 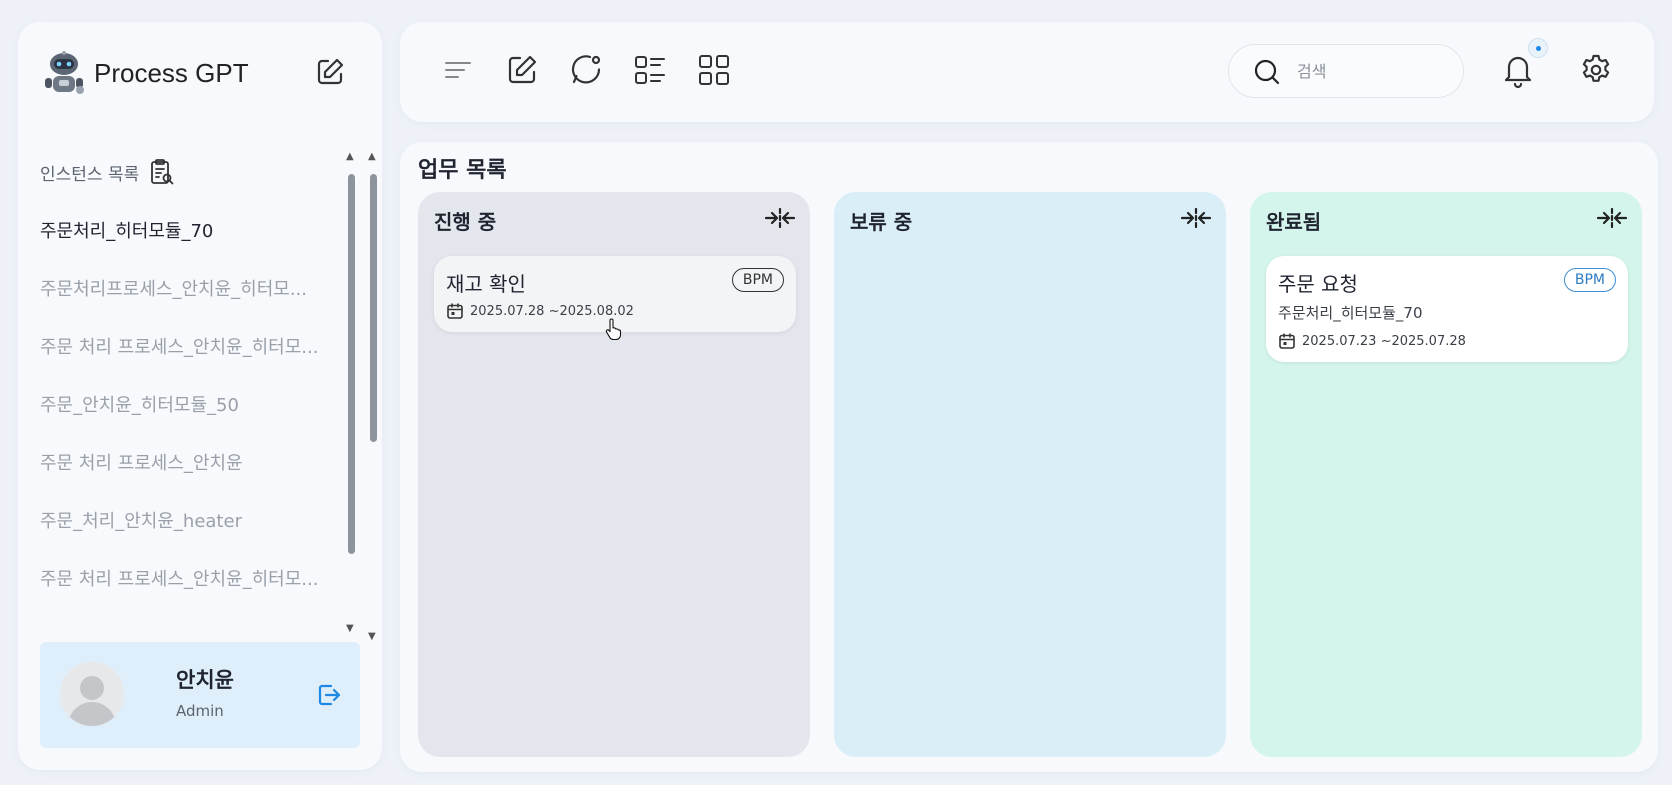 I want to click on user-role: Admin, so click(x=200, y=711).